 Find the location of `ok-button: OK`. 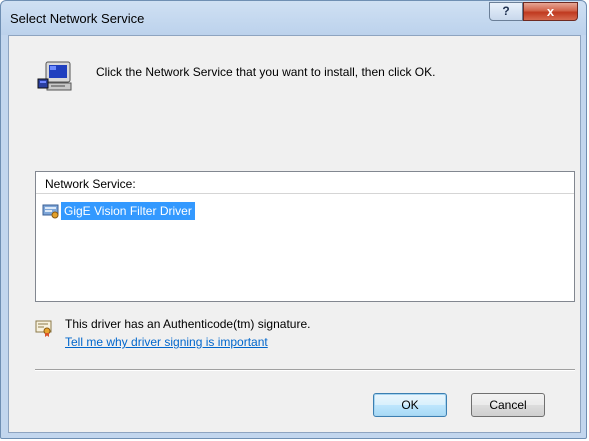

ok-button: OK is located at coordinates (410, 405).